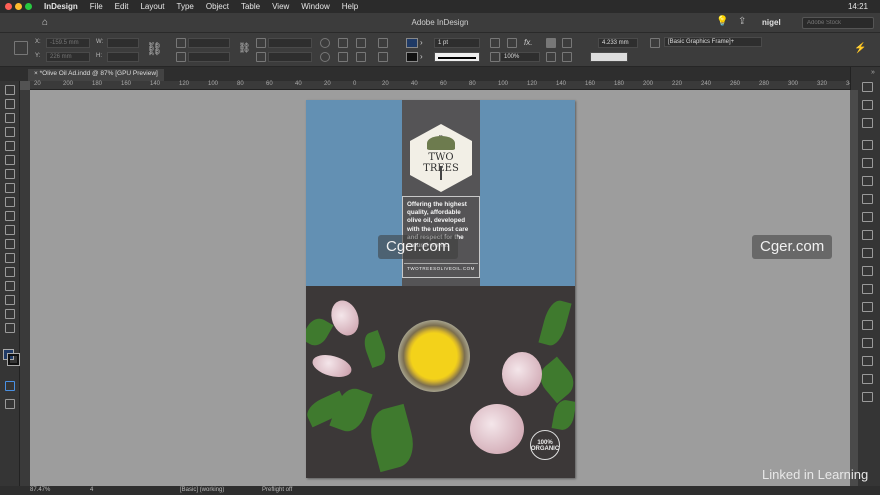 The width and height of the screenshot is (880, 495). What do you see at coordinates (152, 6) in the screenshot?
I see `menu-layout: Layout` at bounding box center [152, 6].